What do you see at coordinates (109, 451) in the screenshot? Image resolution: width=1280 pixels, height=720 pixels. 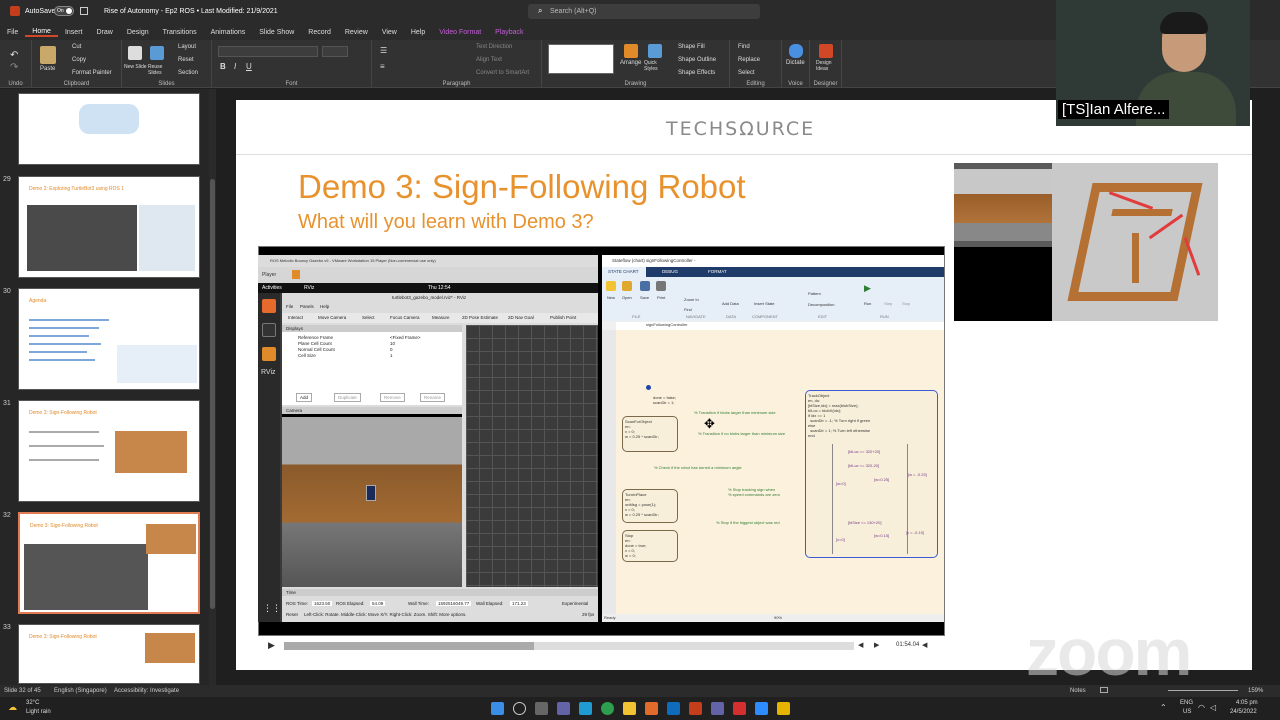 I see `slide-thumbnail: Demo 3: Sign-Following Robot` at bounding box center [109, 451].